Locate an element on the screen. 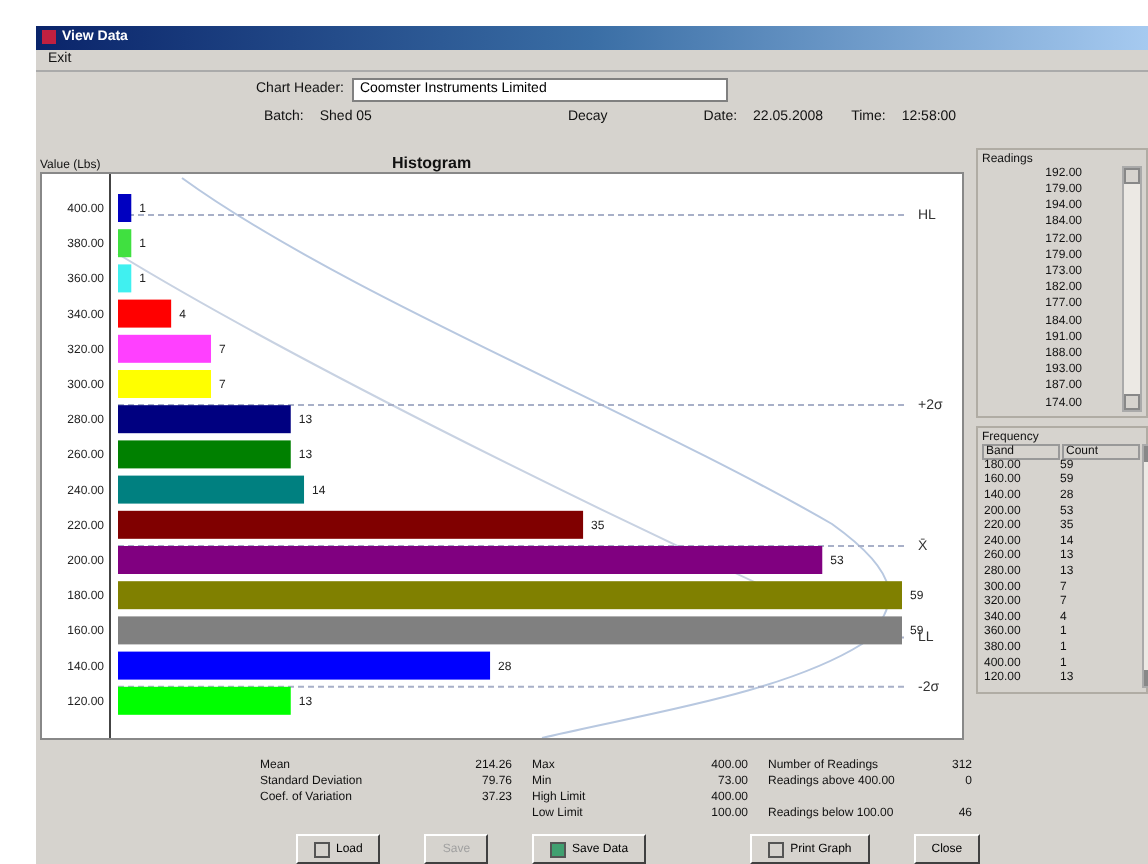 The height and width of the screenshot is (864, 1148). app-icon is located at coordinates (49, 37).